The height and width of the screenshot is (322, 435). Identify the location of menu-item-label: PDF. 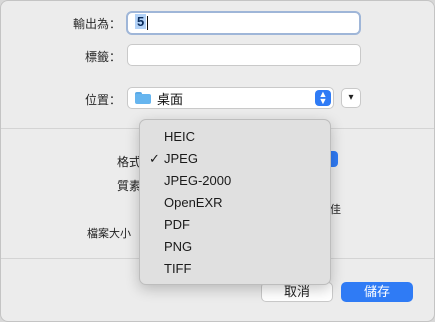
(177, 224).